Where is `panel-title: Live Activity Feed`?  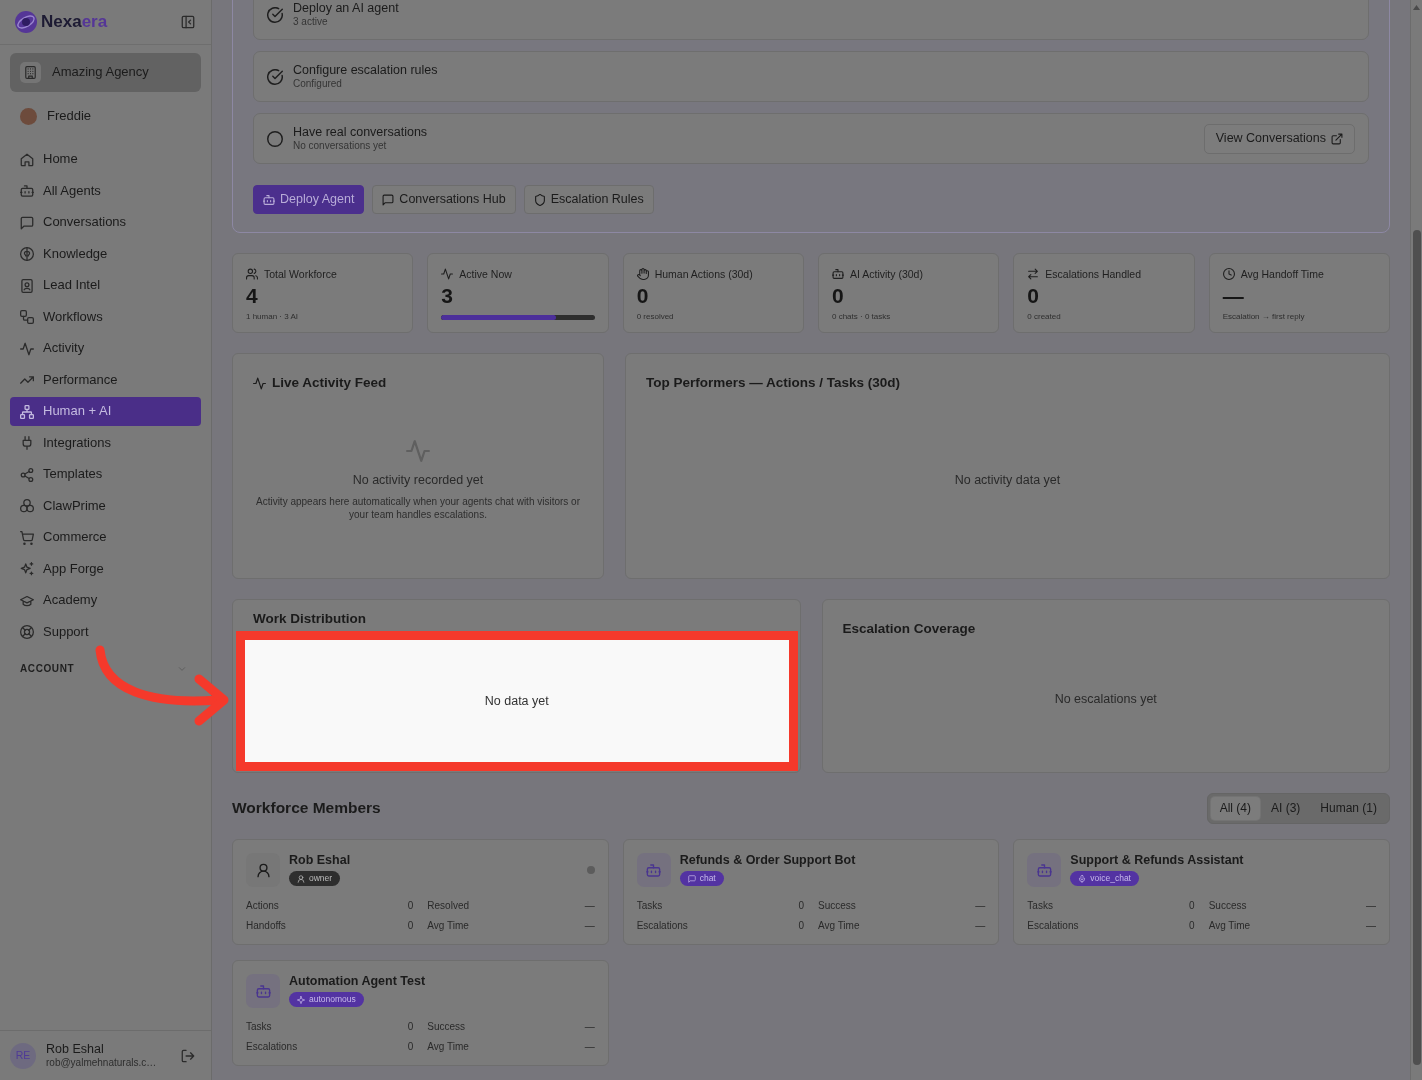 panel-title: Live Activity Feed is located at coordinates (329, 383).